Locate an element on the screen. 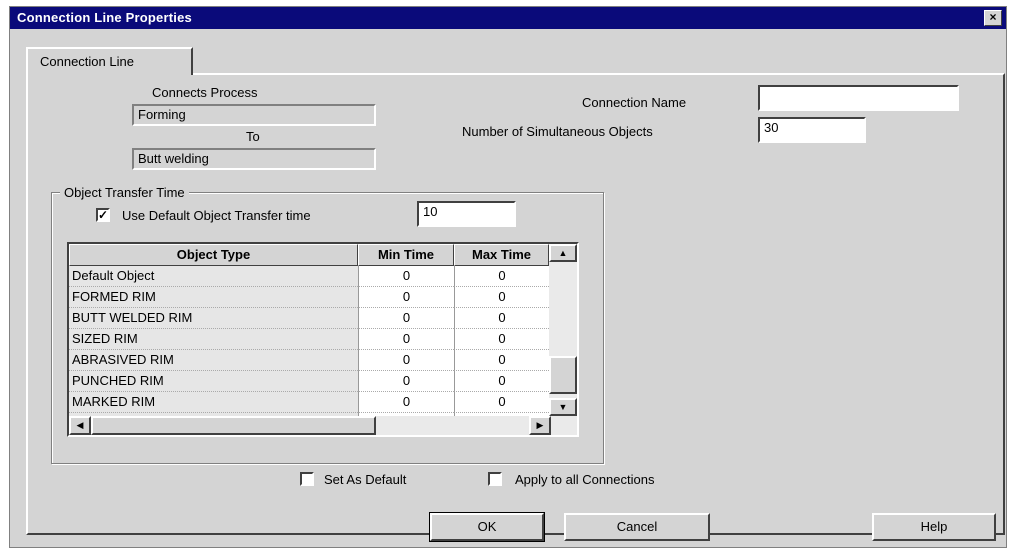  to-label: To is located at coordinates (253, 136).